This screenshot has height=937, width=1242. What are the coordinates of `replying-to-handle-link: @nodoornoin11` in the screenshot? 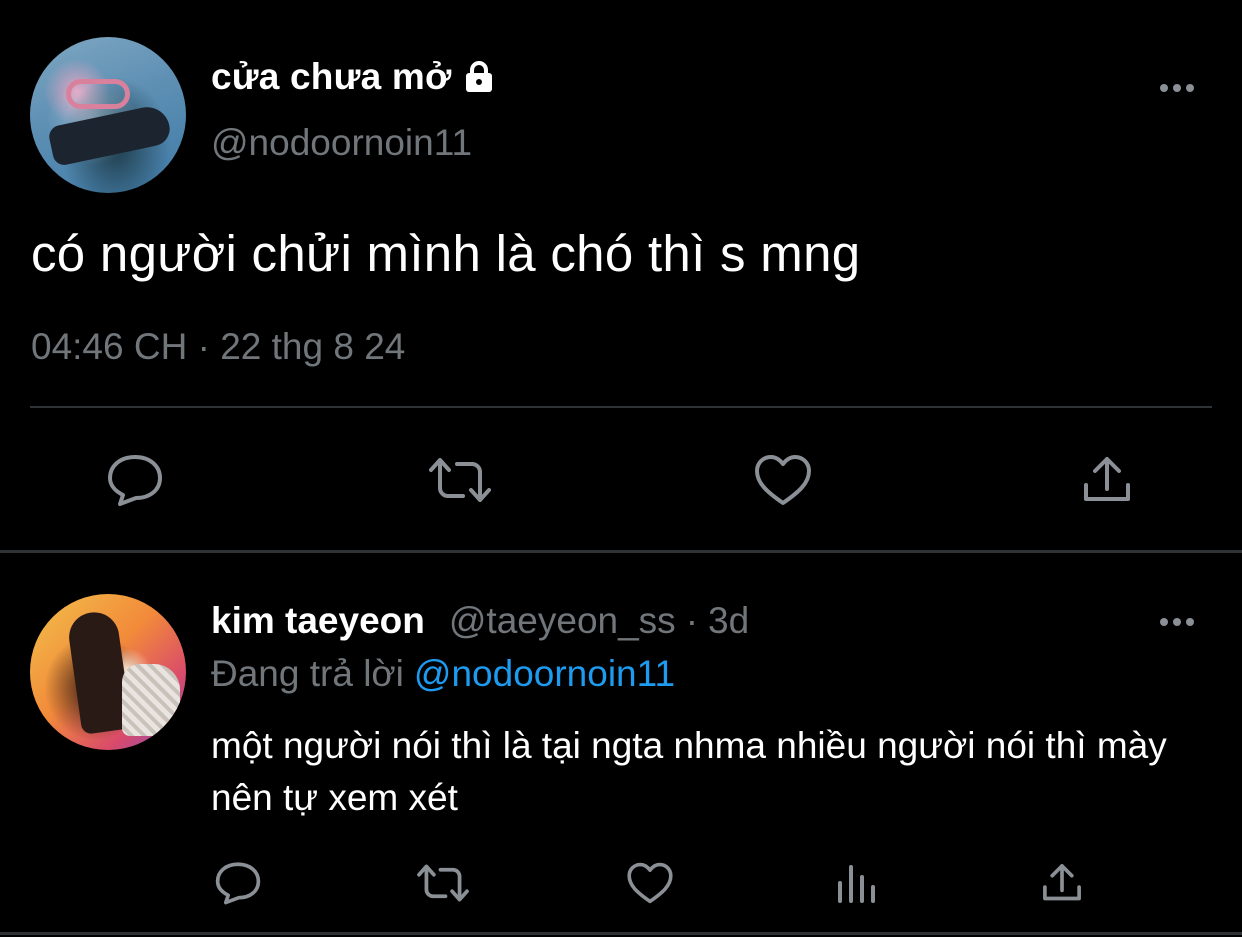 It's located at (544, 673).